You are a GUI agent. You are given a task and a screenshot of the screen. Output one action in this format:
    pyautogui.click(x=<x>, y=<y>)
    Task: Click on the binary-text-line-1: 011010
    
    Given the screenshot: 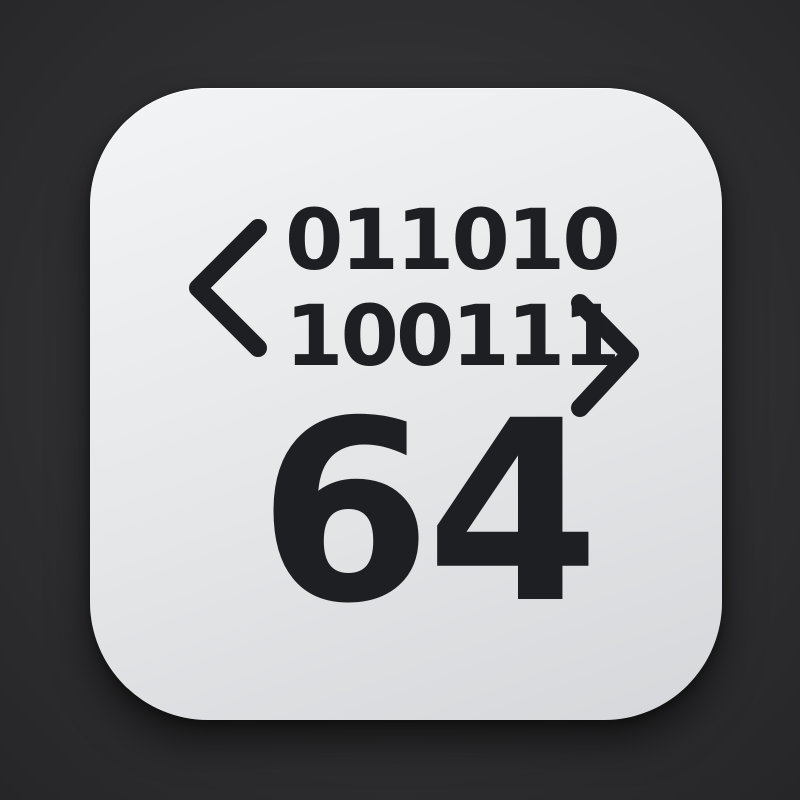 What is the action you would take?
    pyautogui.click(x=453, y=240)
    